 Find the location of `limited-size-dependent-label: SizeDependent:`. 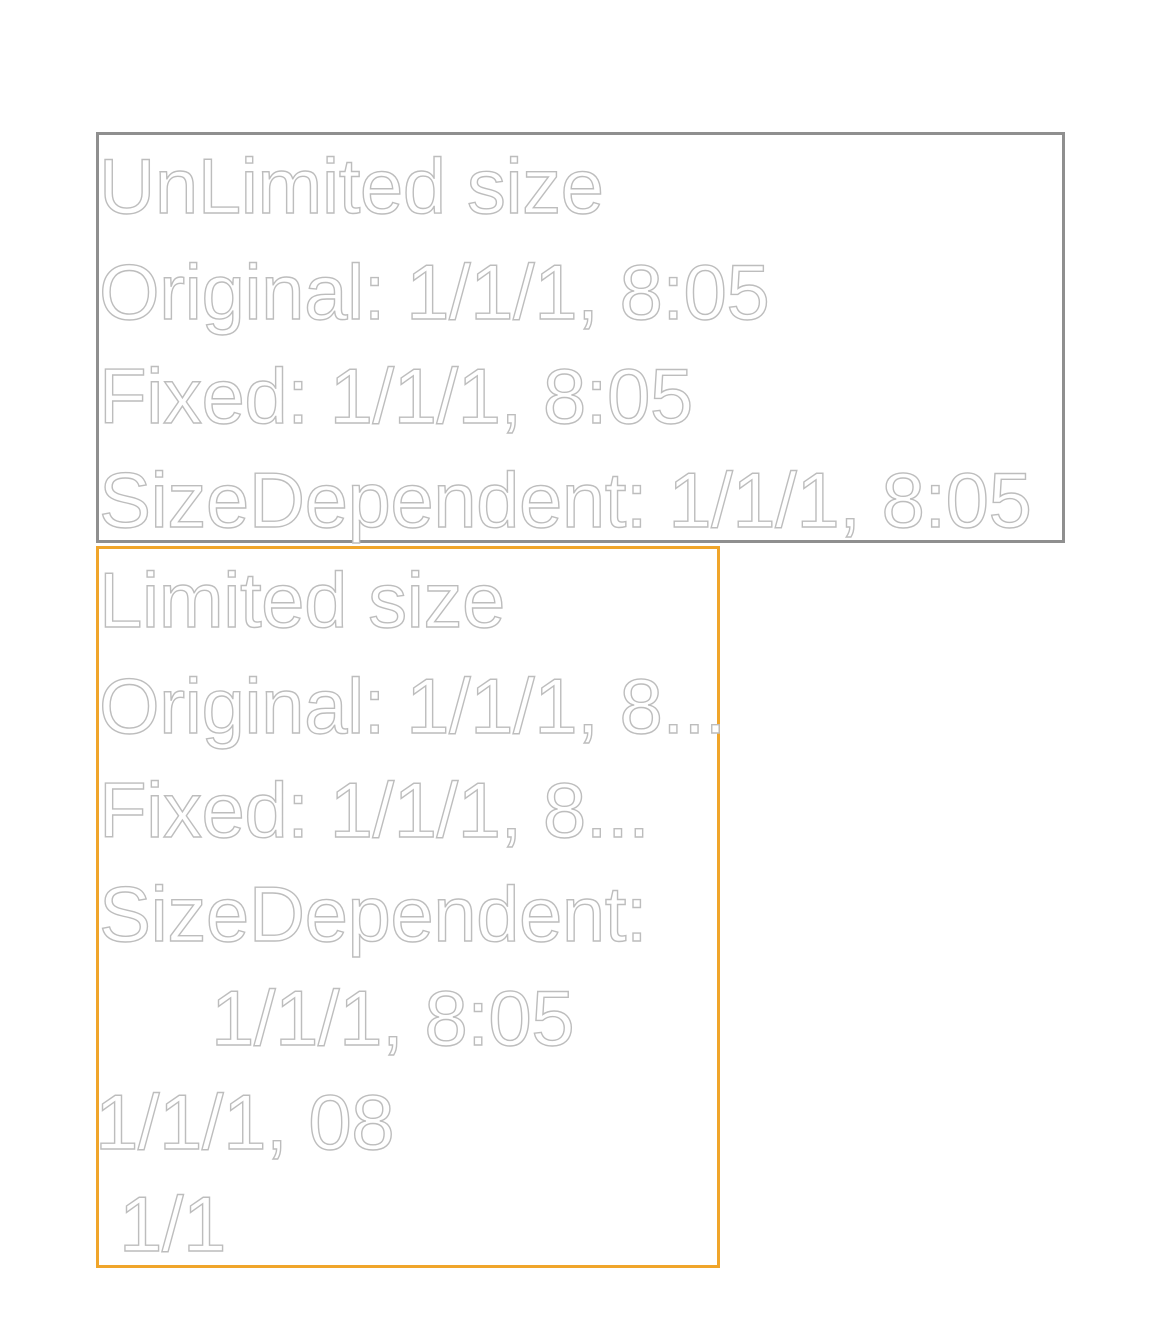

limited-size-dependent-label: SizeDependent: is located at coordinates (373, 914).